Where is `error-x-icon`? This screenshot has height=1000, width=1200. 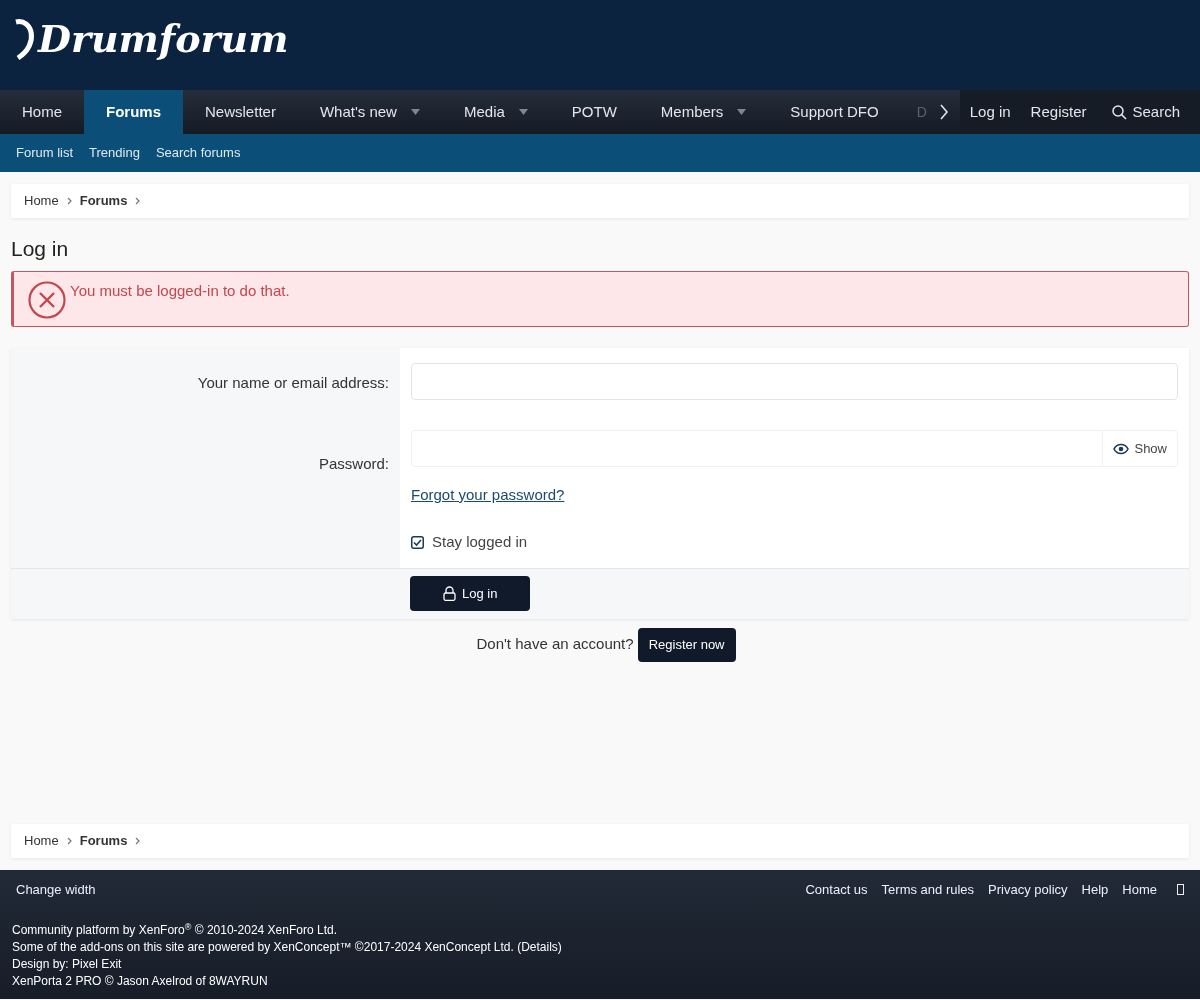
error-x-icon is located at coordinates (47, 300).